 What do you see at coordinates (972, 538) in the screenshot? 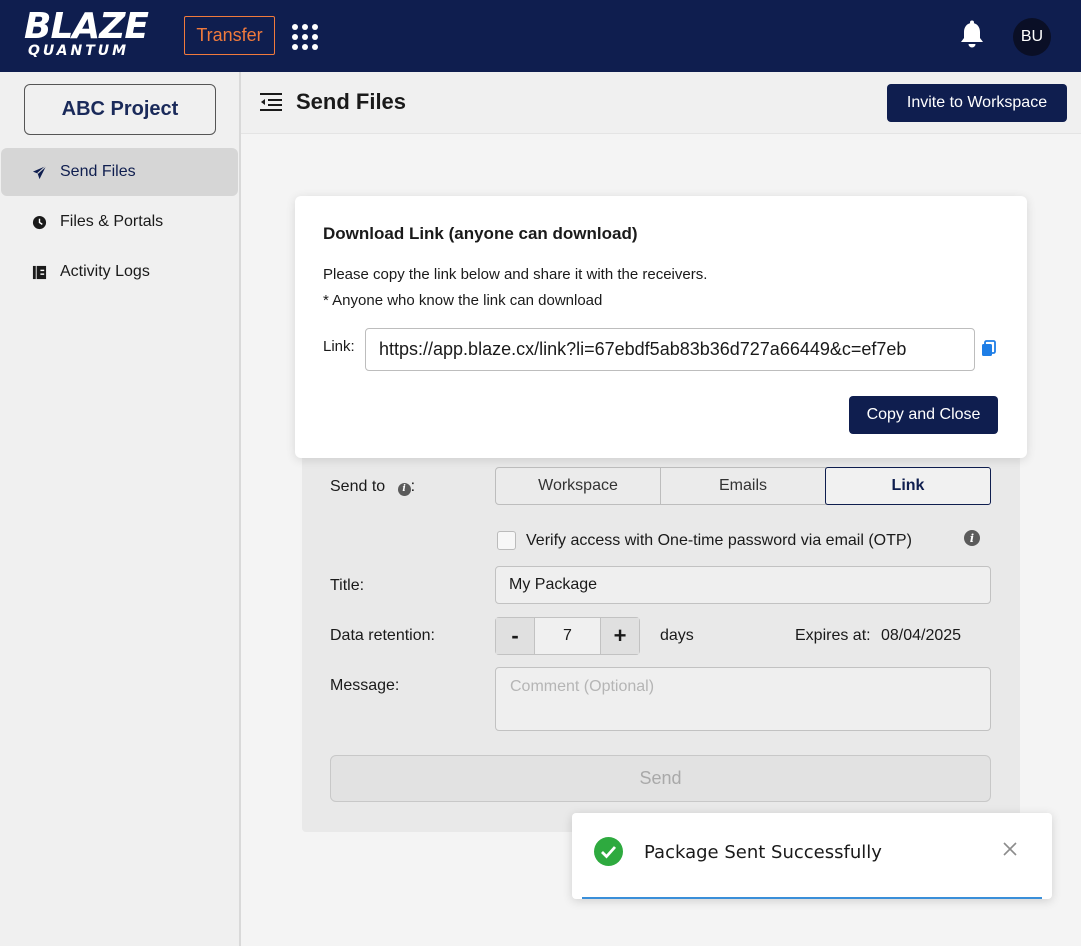
I see `otp-info-icon: i` at bounding box center [972, 538].